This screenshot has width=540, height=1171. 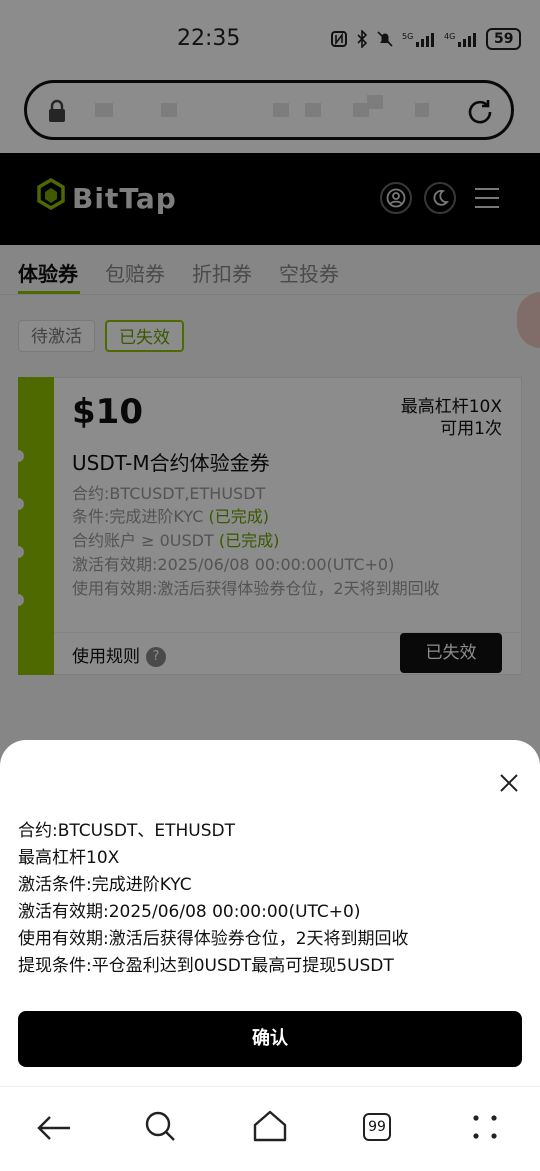 I want to click on sheet-line-leverage: 最高杠杆10X, so click(x=69, y=858).